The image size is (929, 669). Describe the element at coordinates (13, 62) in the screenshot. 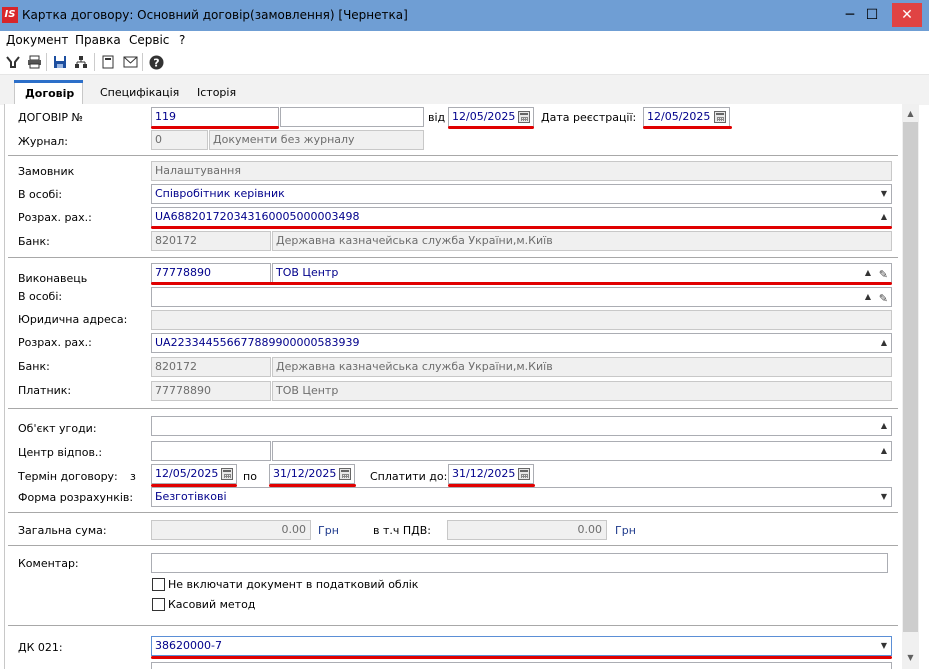

I see `filter-icon` at that location.